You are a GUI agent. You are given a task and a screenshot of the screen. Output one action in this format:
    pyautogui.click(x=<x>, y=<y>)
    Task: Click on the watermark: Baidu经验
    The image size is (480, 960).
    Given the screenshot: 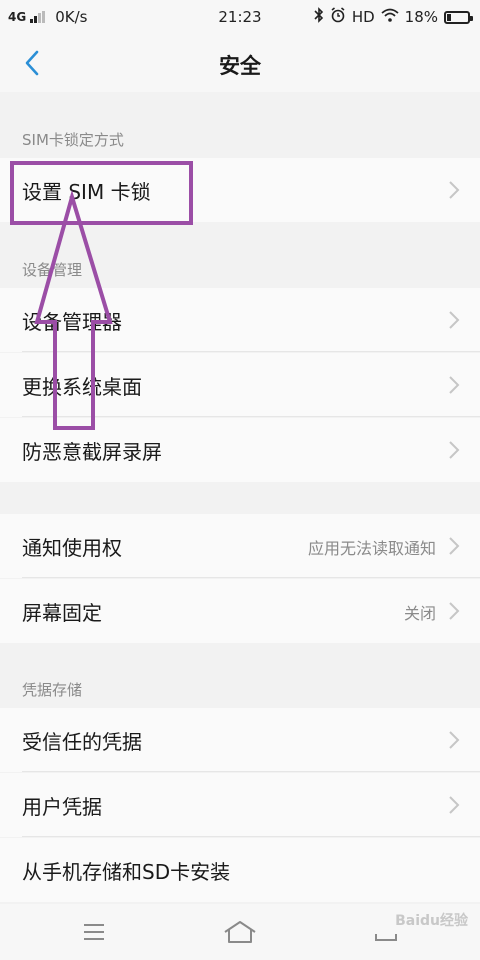 What is the action you would take?
    pyautogui.click(x=431, y=921)
    